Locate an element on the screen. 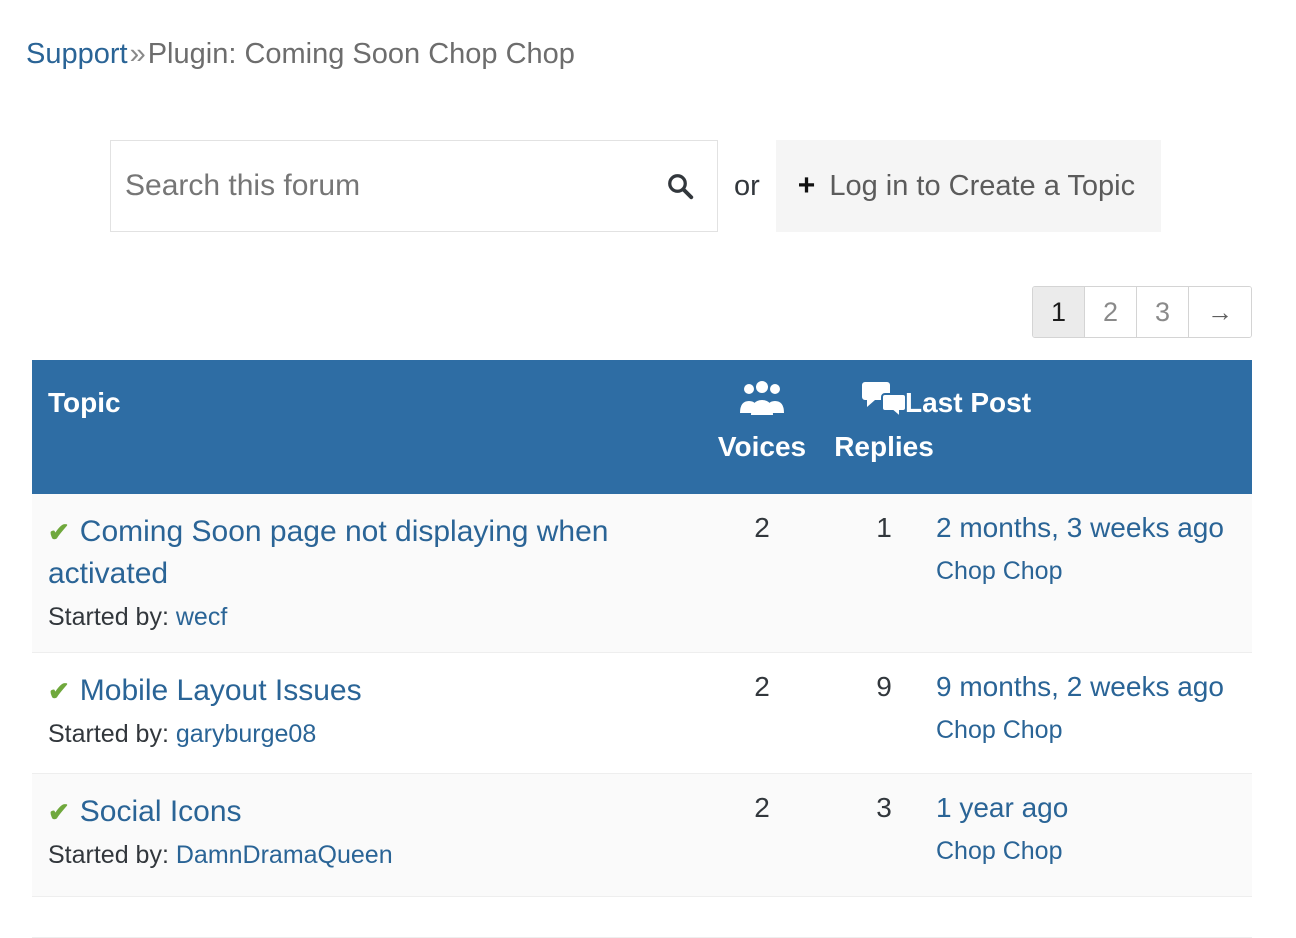 This screenshot has height=938, width=1296. last-post-cell: 1 year ago Chop Chop is located at coordinates (1091, 828).